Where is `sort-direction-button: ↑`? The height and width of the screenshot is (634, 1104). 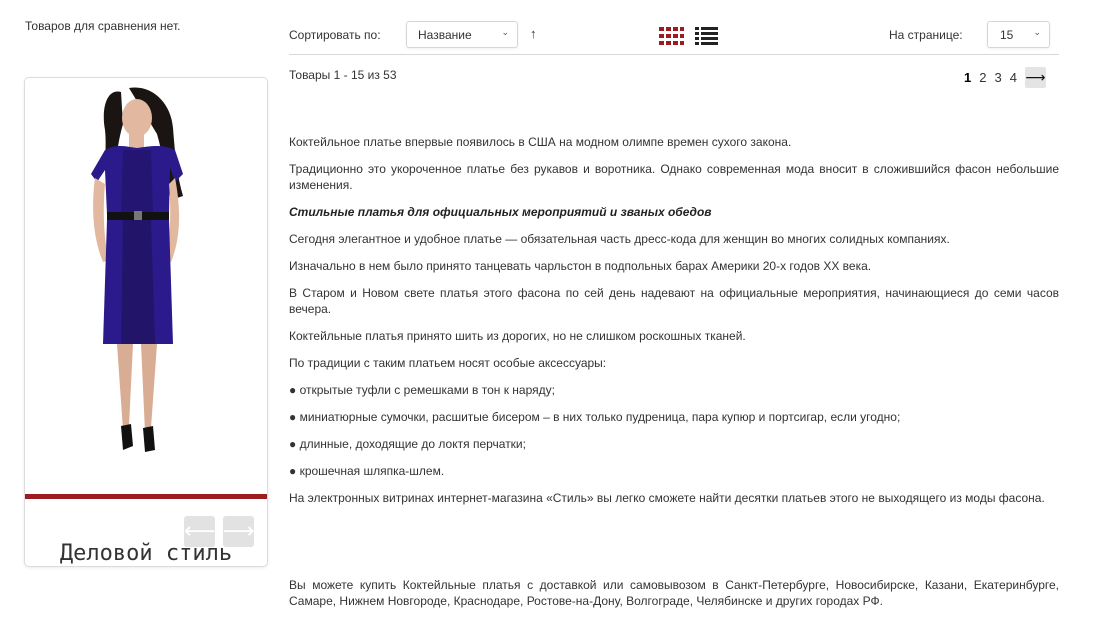
sort-direction-button: ↑ is located at coordinates (533, 33).